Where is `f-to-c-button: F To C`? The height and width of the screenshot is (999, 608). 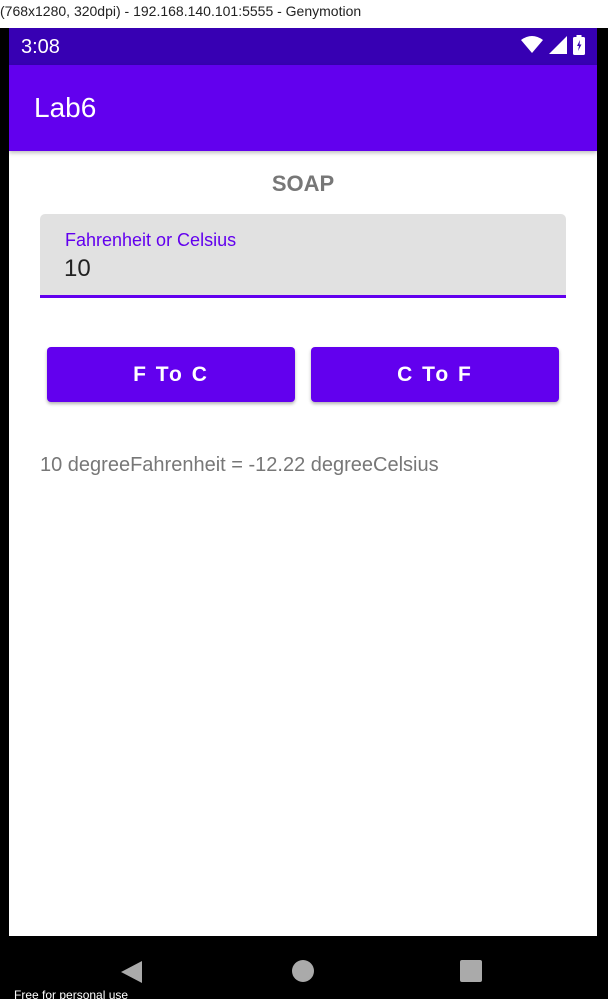 f-to-c-button: F To C is located at coordinates (171, 374).